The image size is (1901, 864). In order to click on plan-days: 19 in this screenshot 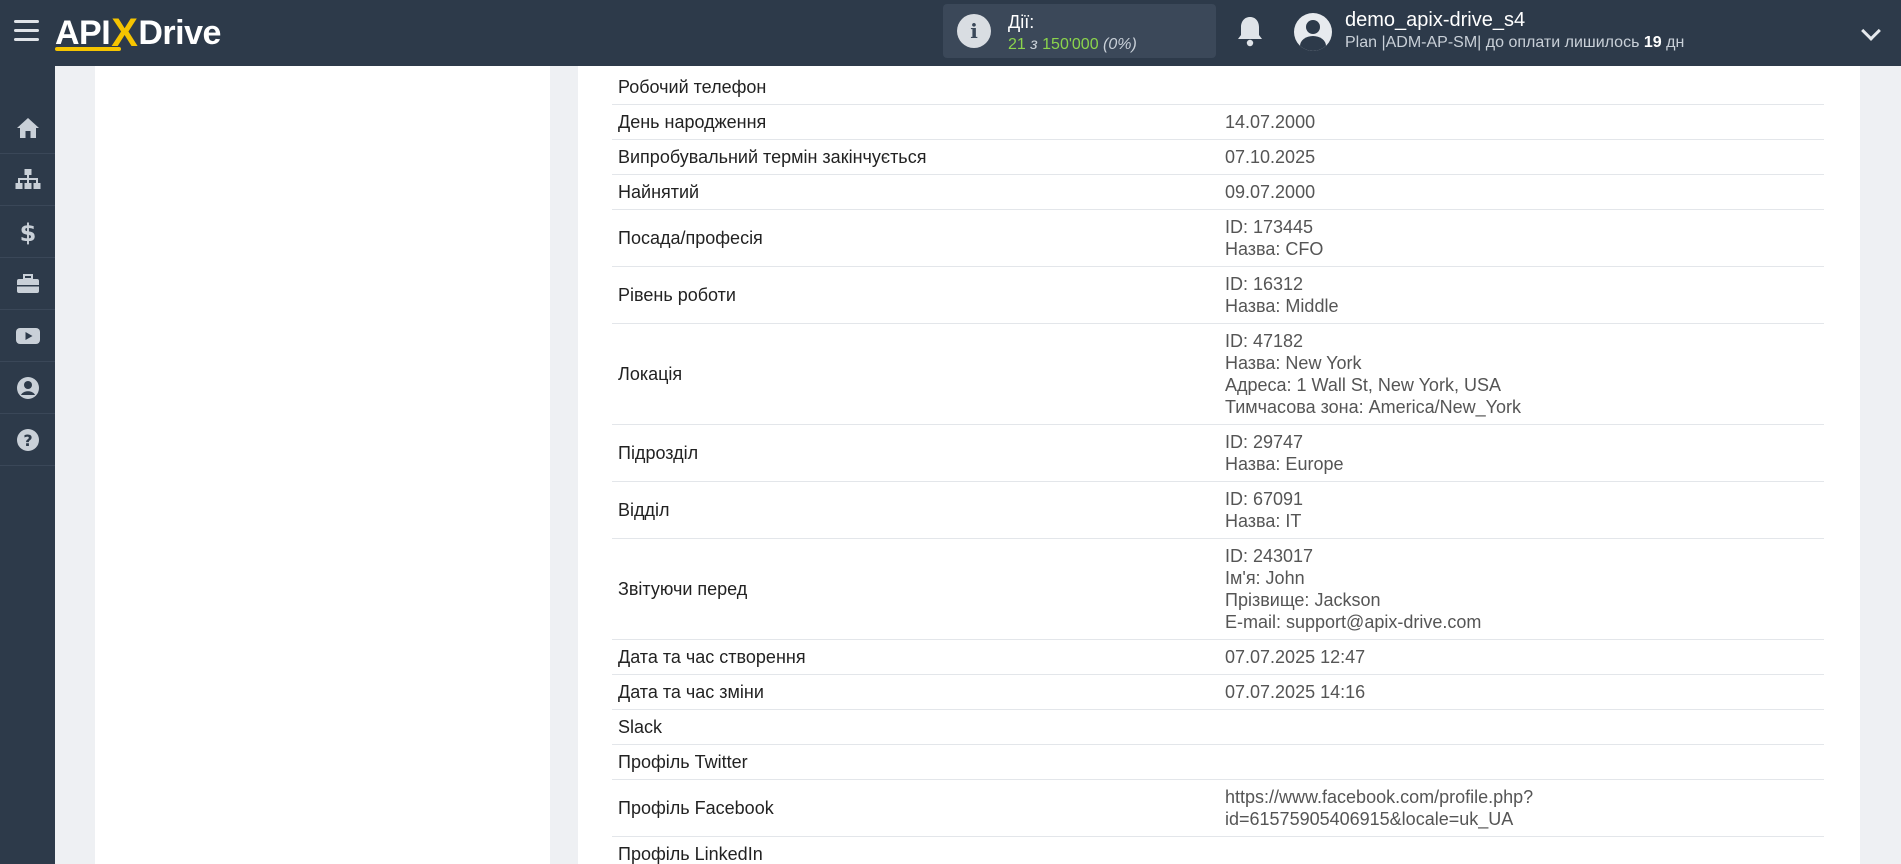, I will do `click(1652, 42)`.